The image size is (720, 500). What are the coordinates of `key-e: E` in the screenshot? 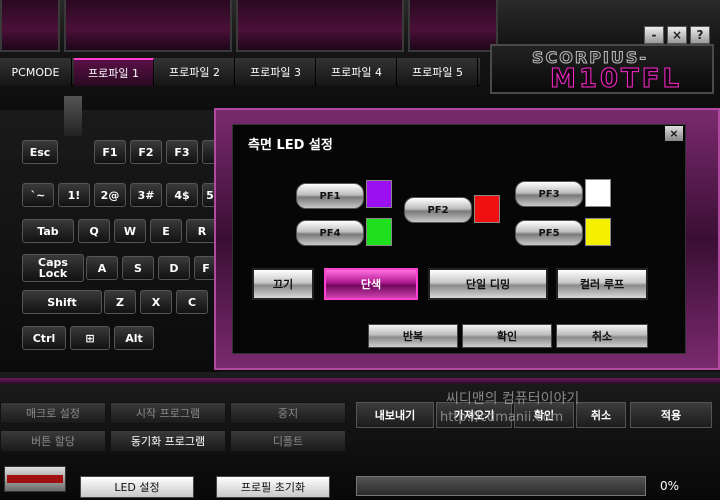 It's located at (166, 231).